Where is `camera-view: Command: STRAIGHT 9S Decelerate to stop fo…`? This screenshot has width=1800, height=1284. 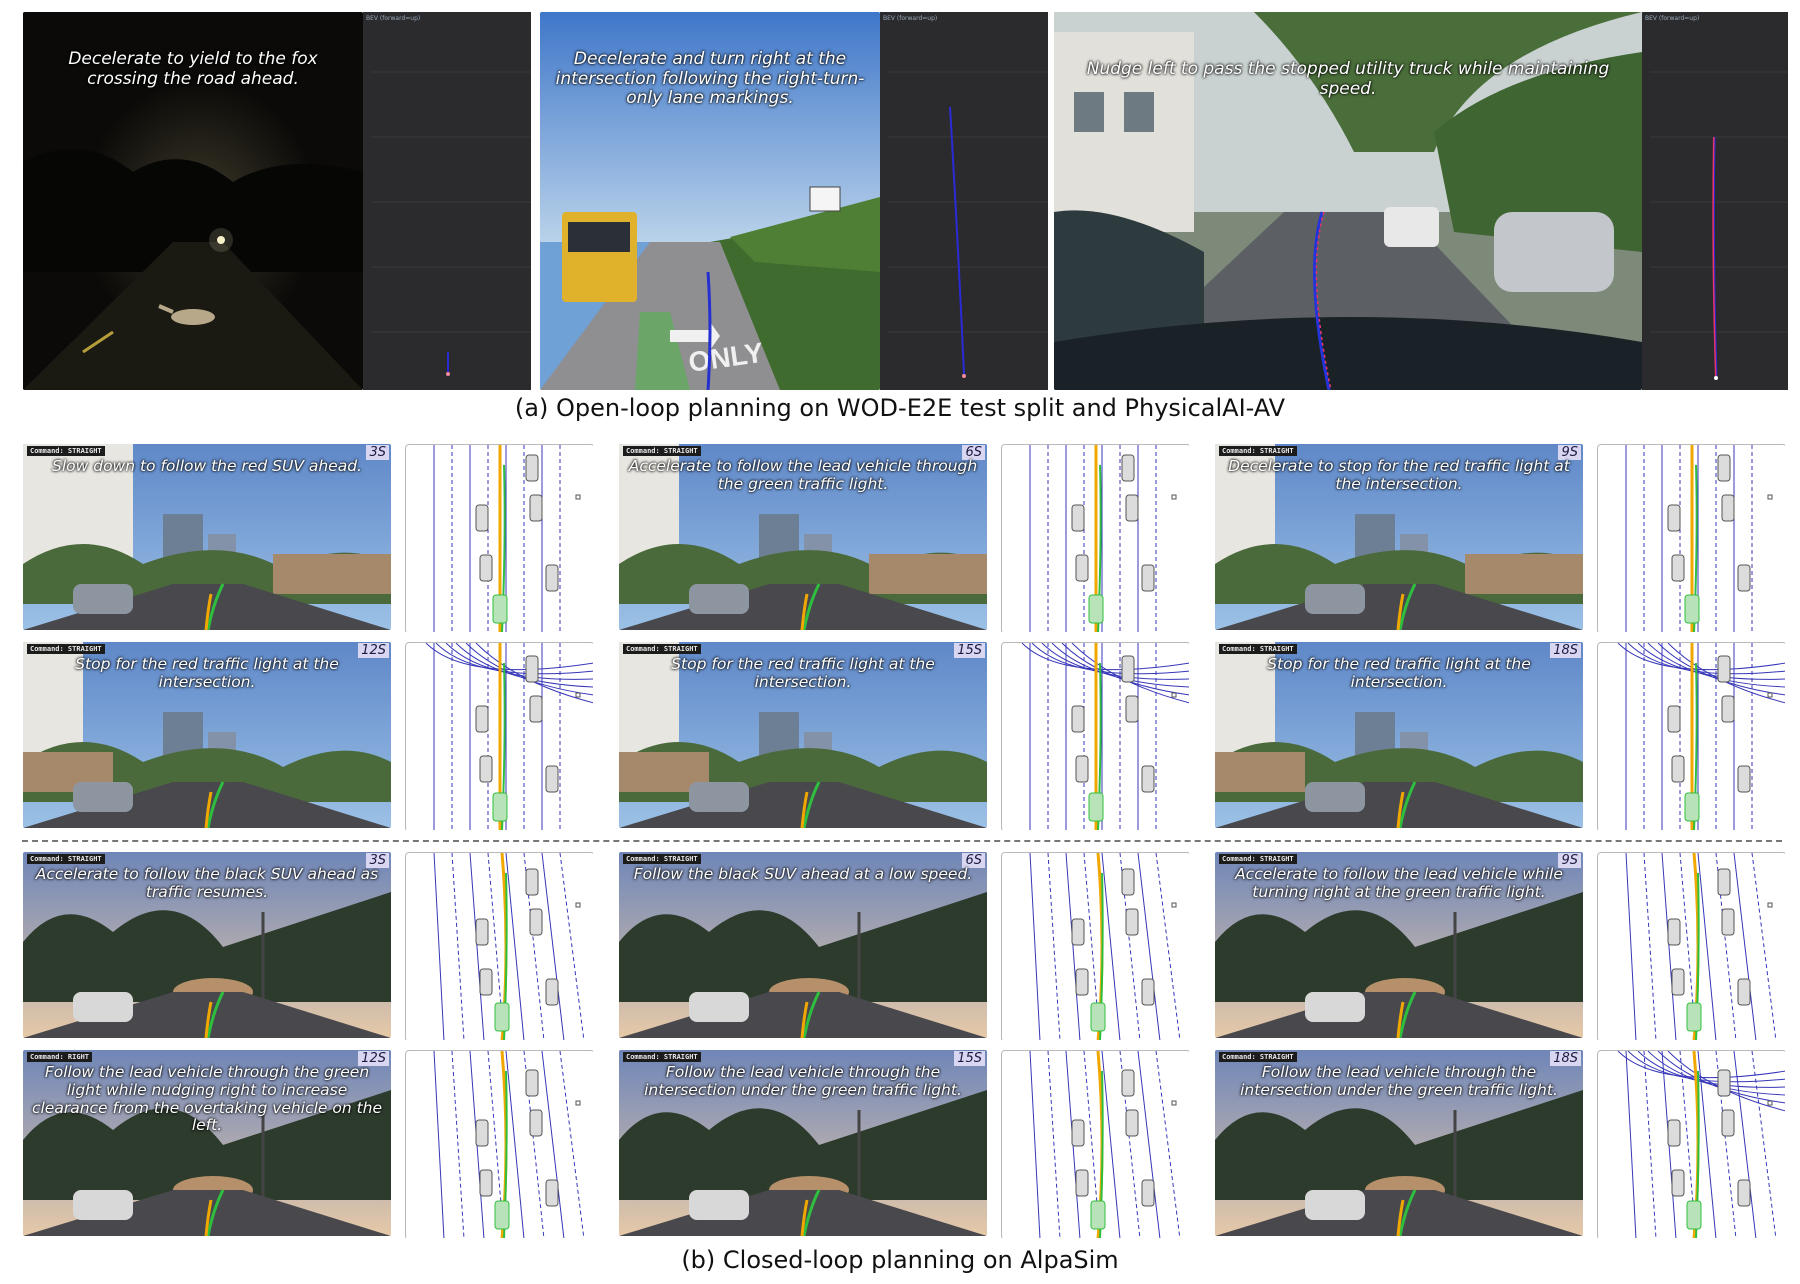 camera-view: Command: STRAIGHT 9S Decelerate to stop fo… is located at coordinates (1399, 537).